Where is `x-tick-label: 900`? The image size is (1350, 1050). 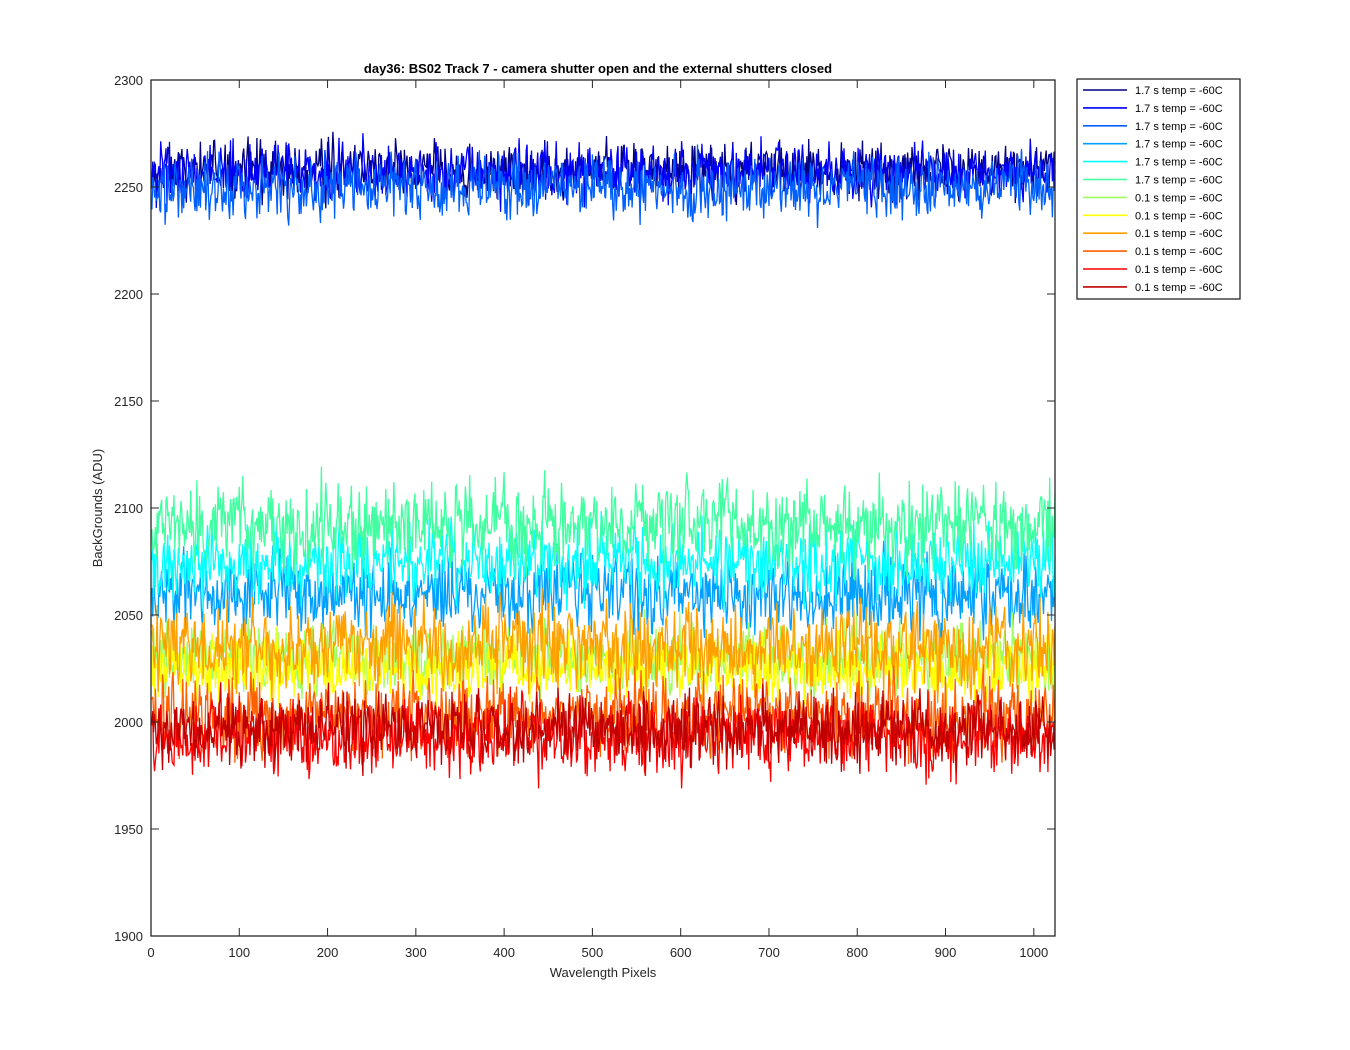
x-tick-label: 900 is located at coordinates (946, 952).